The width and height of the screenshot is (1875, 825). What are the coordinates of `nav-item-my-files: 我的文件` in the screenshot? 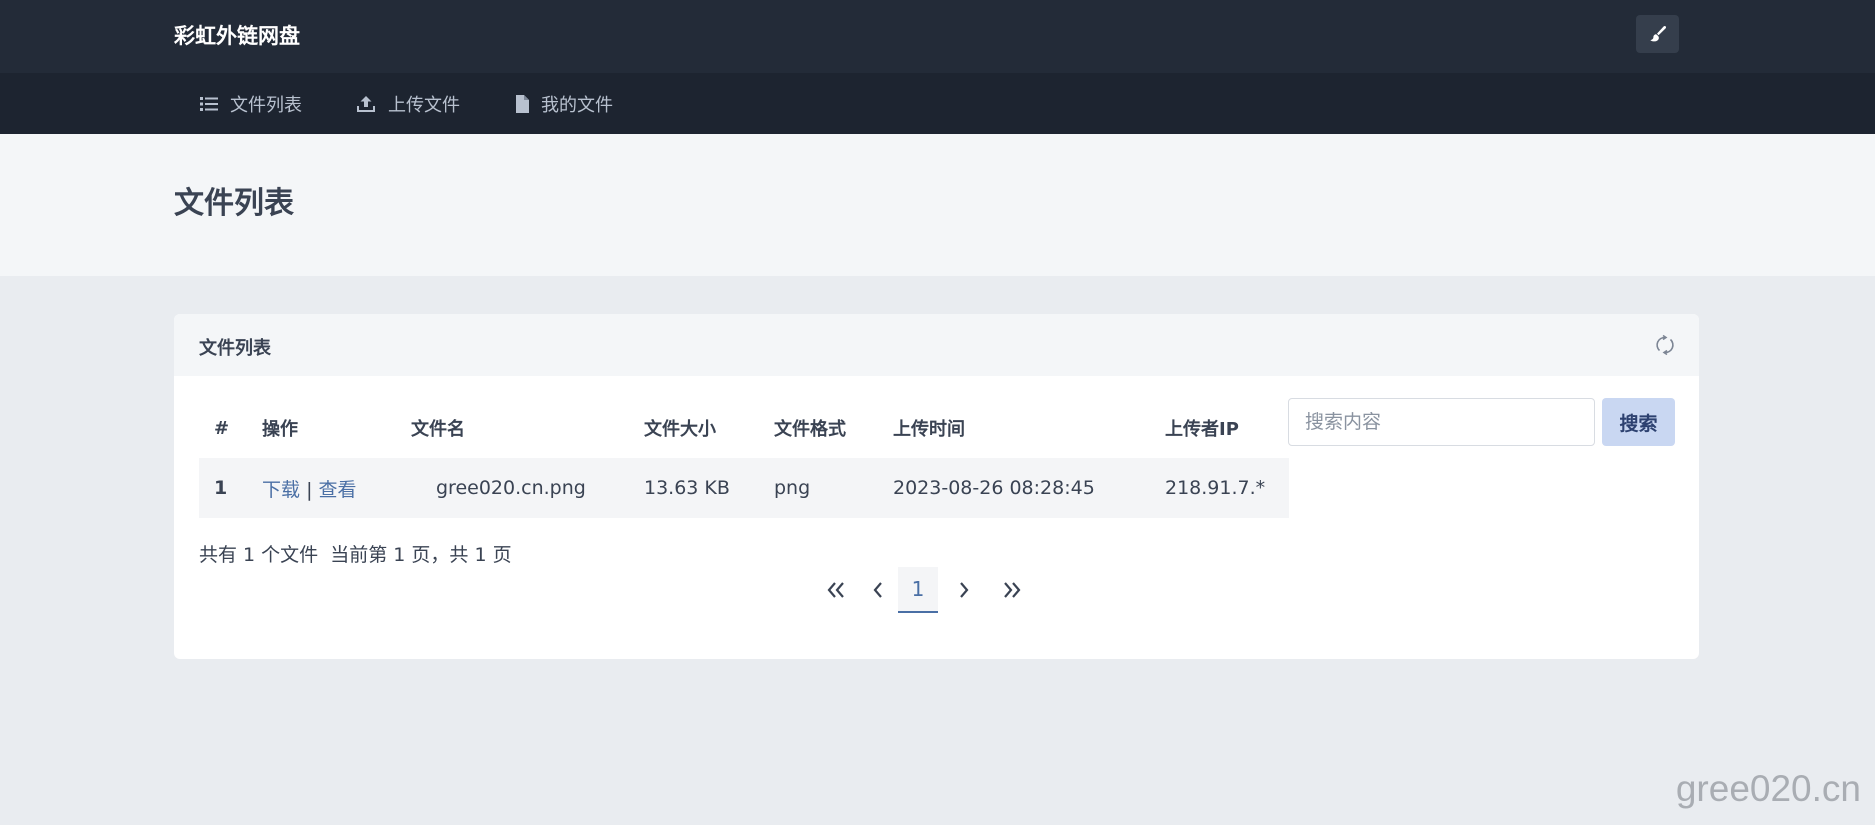 It's located at (564, 103).